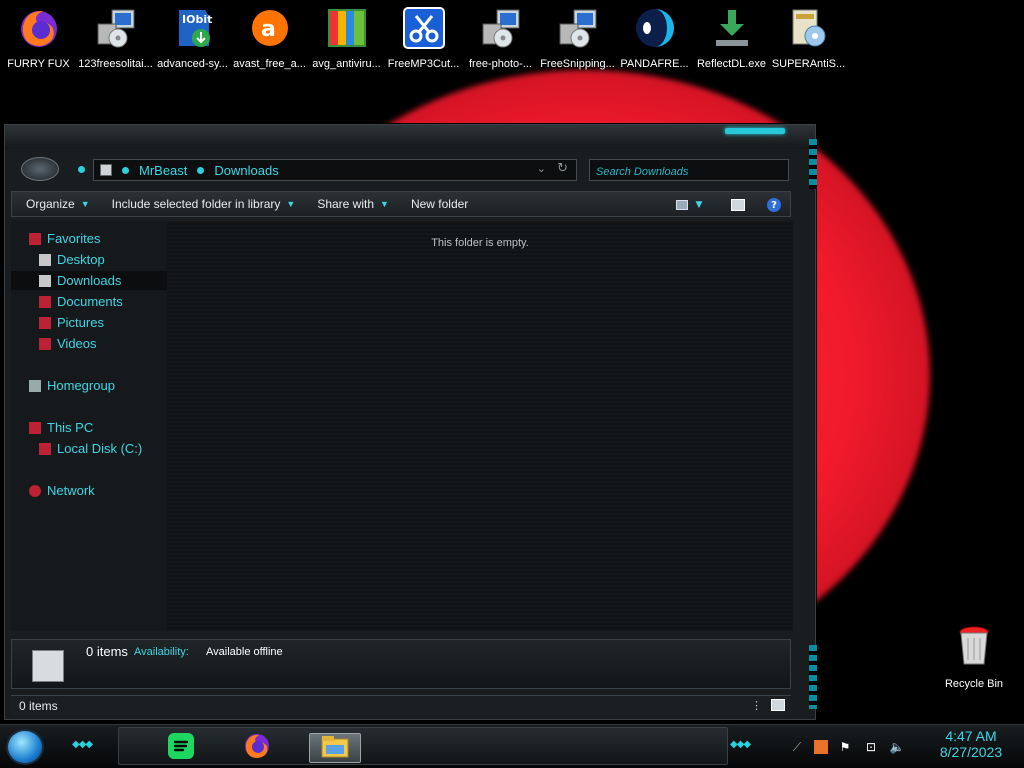 The image size is (1024, 768). What do you see at coordinates (80, 322) in the screenshot?
I see `nav-label: Pictures` at bounding box center [80, 322].